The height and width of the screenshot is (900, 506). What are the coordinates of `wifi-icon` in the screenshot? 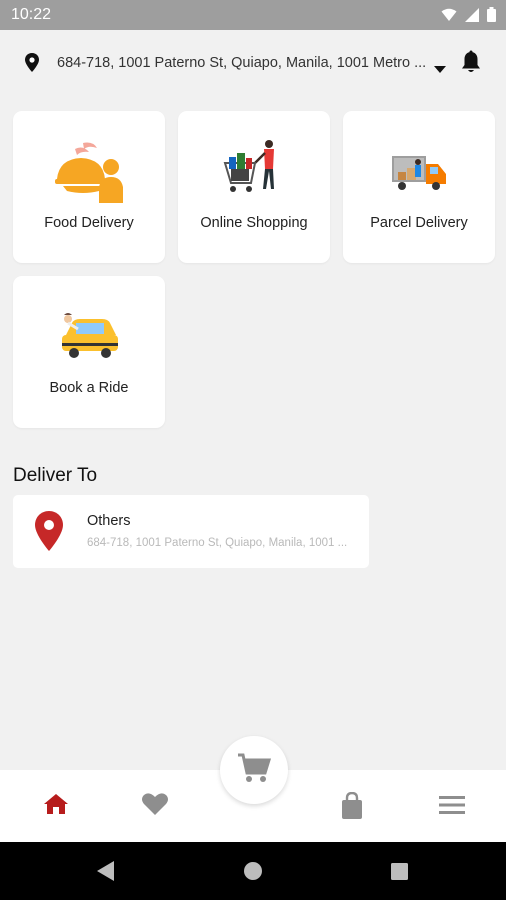 It's located at (449, 17).